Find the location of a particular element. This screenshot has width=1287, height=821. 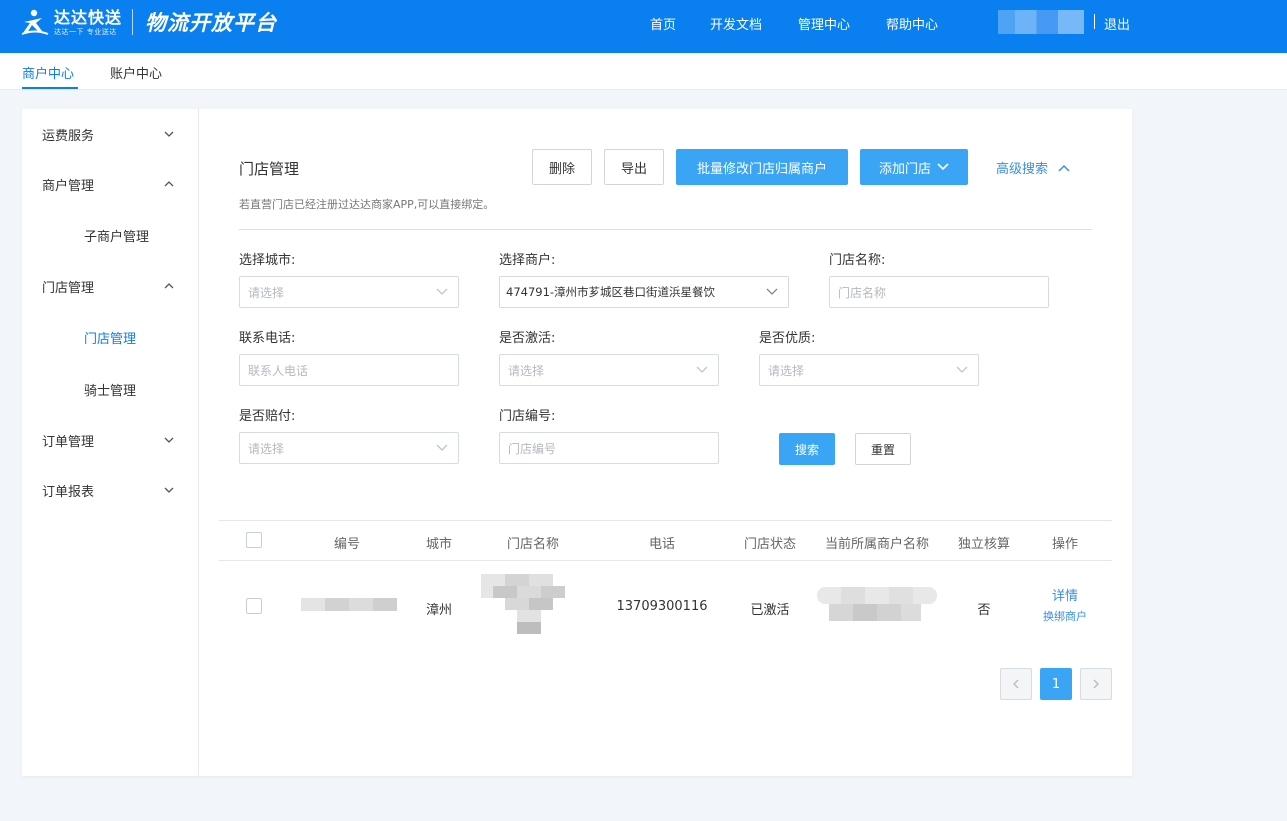

quality-select-placeholder: 请选择 is located at coordinates (786, 370).